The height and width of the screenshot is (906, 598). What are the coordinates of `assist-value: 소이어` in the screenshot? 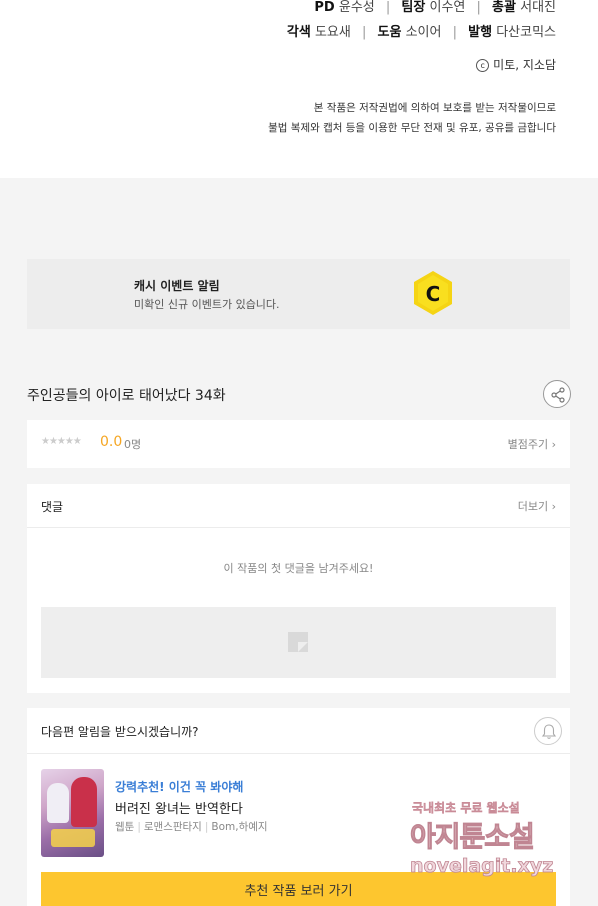 It's located at (423, 32).